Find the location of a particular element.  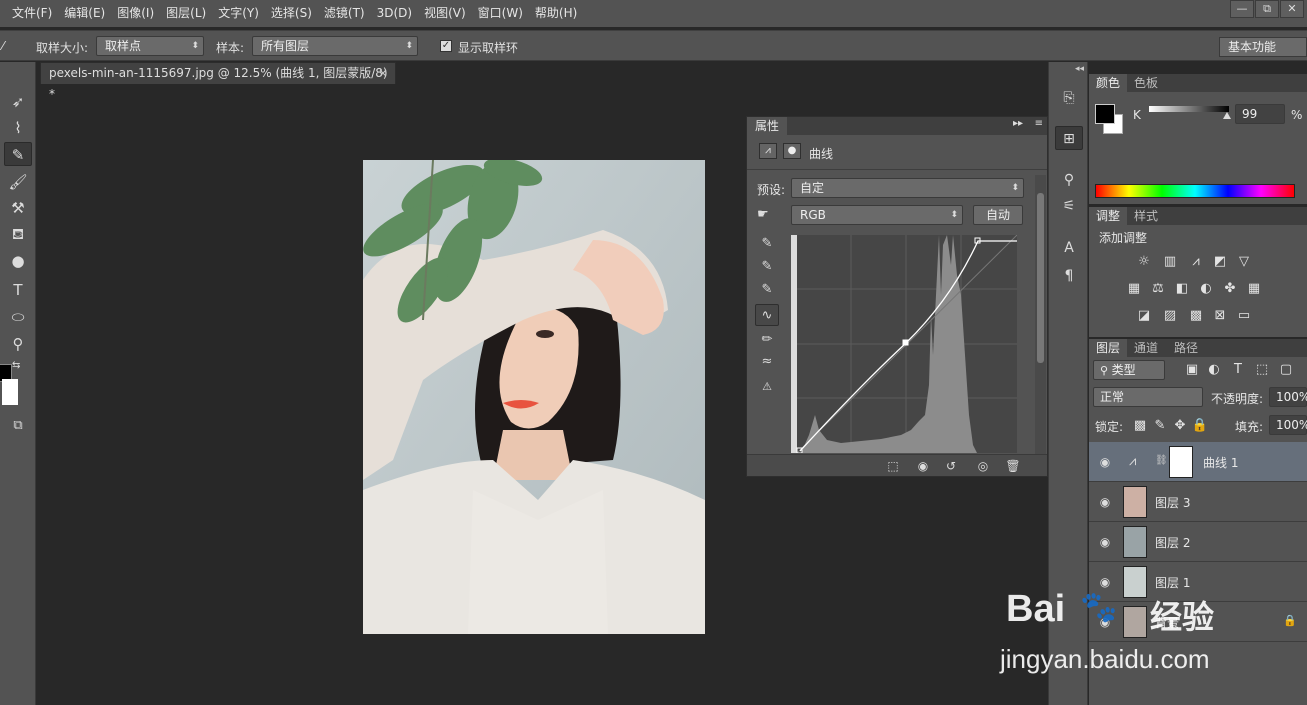

restore-button: ⧉ is located at coordinates (1267, 9).